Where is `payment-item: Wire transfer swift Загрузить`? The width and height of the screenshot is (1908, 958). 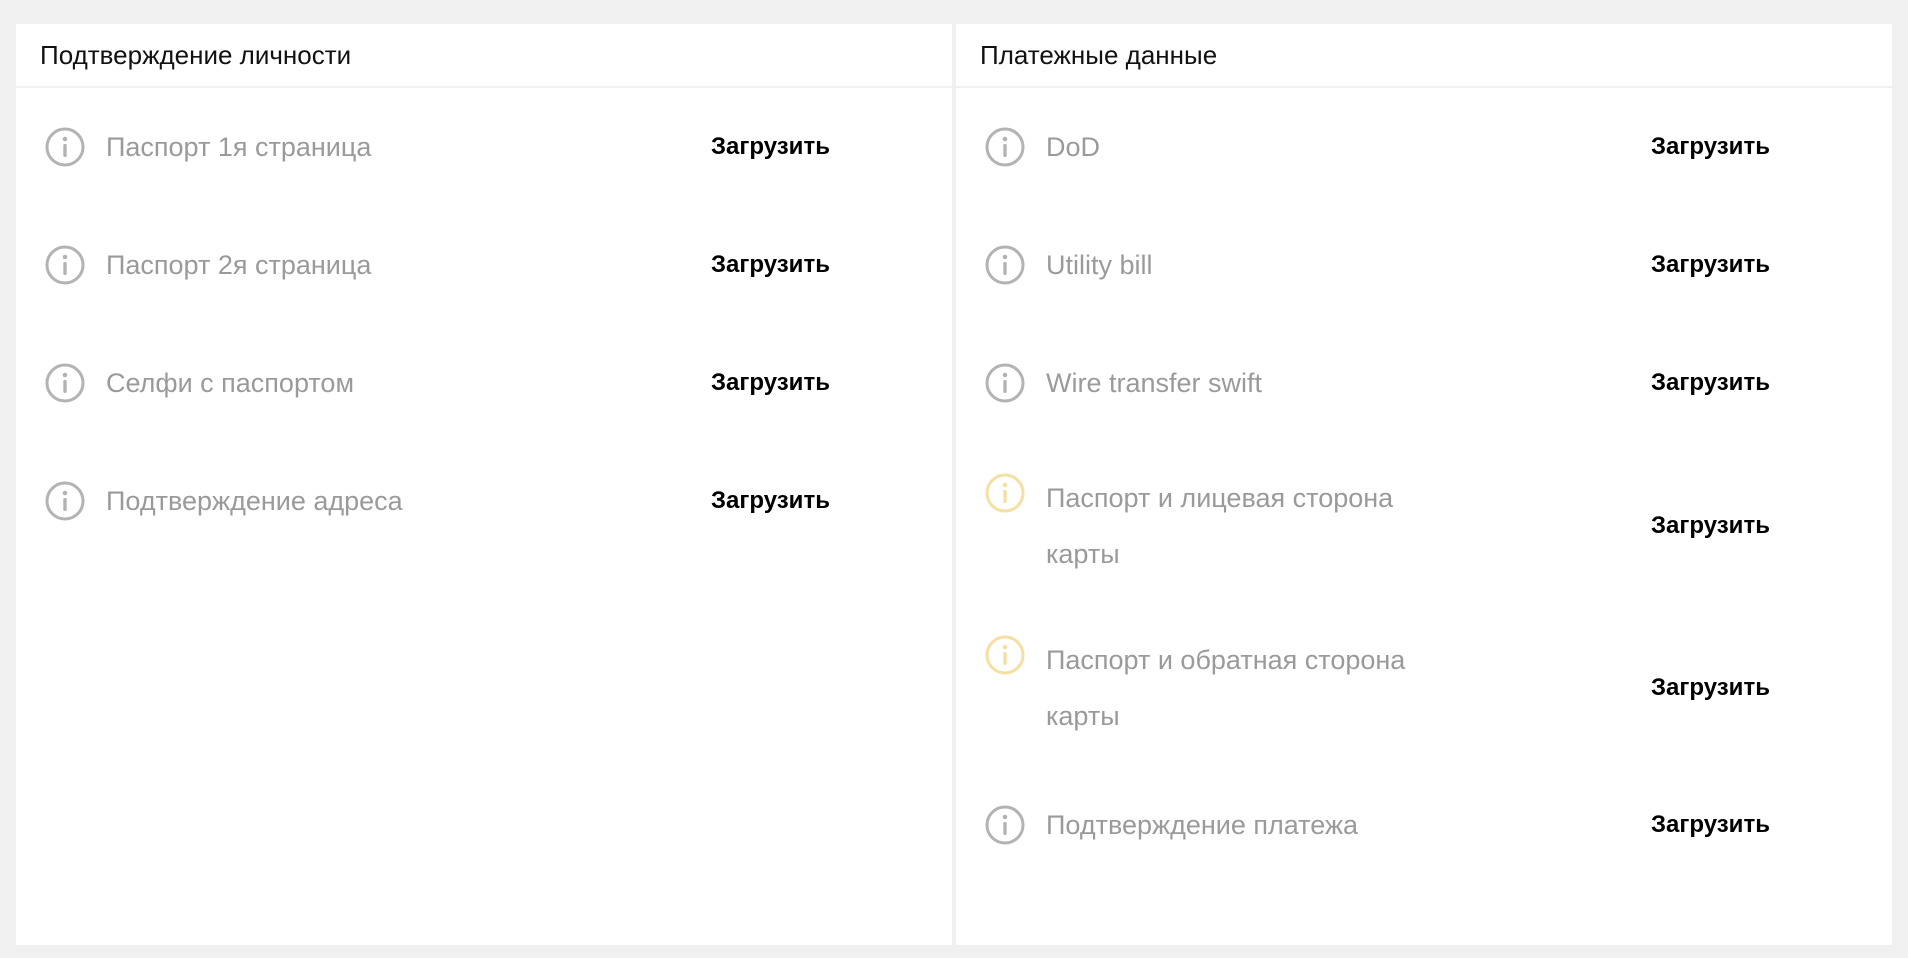 payment-item: Wire transfer swift Загрузить is located at coordinates (1424, 383).